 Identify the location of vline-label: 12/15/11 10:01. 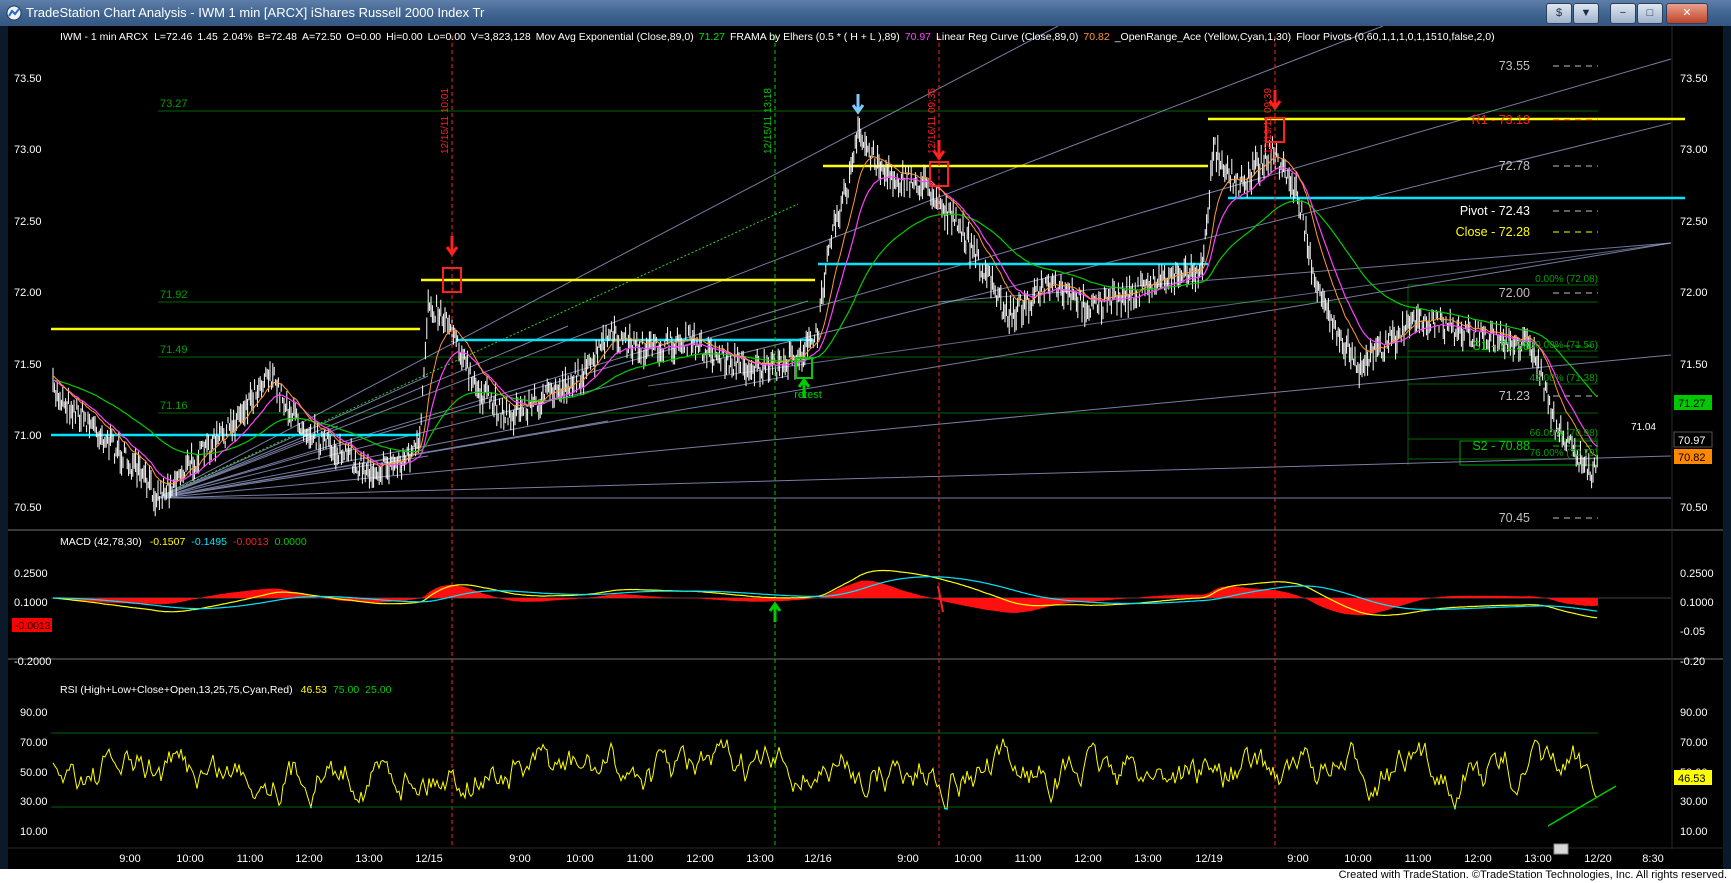
(445, 121).